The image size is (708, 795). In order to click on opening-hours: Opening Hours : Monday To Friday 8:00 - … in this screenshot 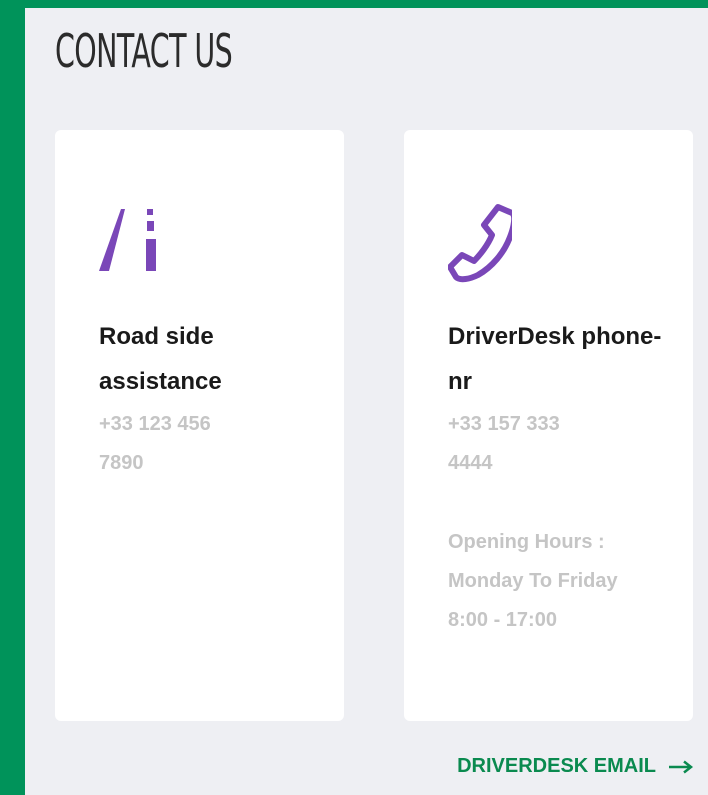, I will do `click(533, 581)`.